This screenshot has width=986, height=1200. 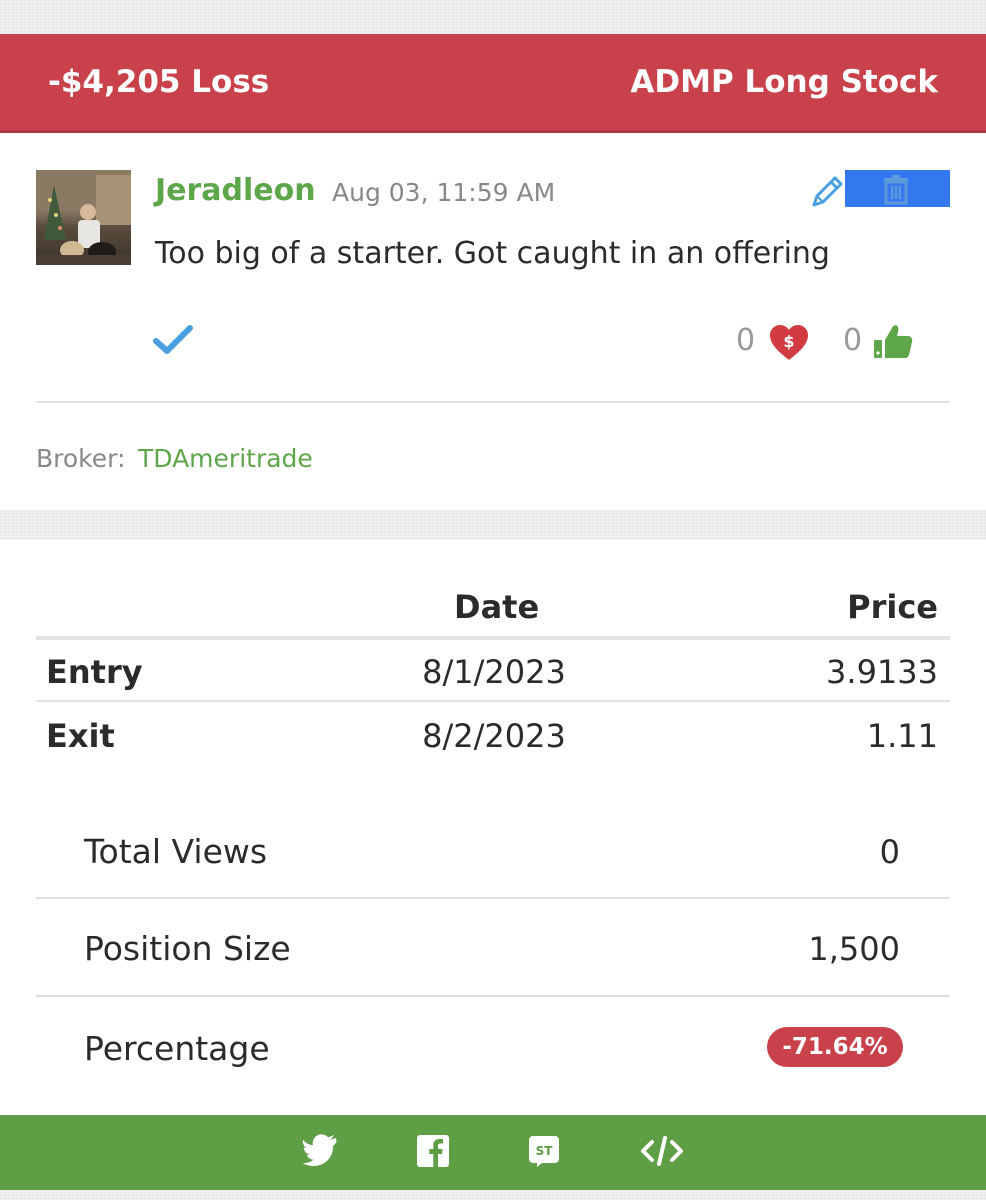 What do you see at coordinates (83, 217) in the screenshot?
I see `avatar` at bounding box center [83, 217].